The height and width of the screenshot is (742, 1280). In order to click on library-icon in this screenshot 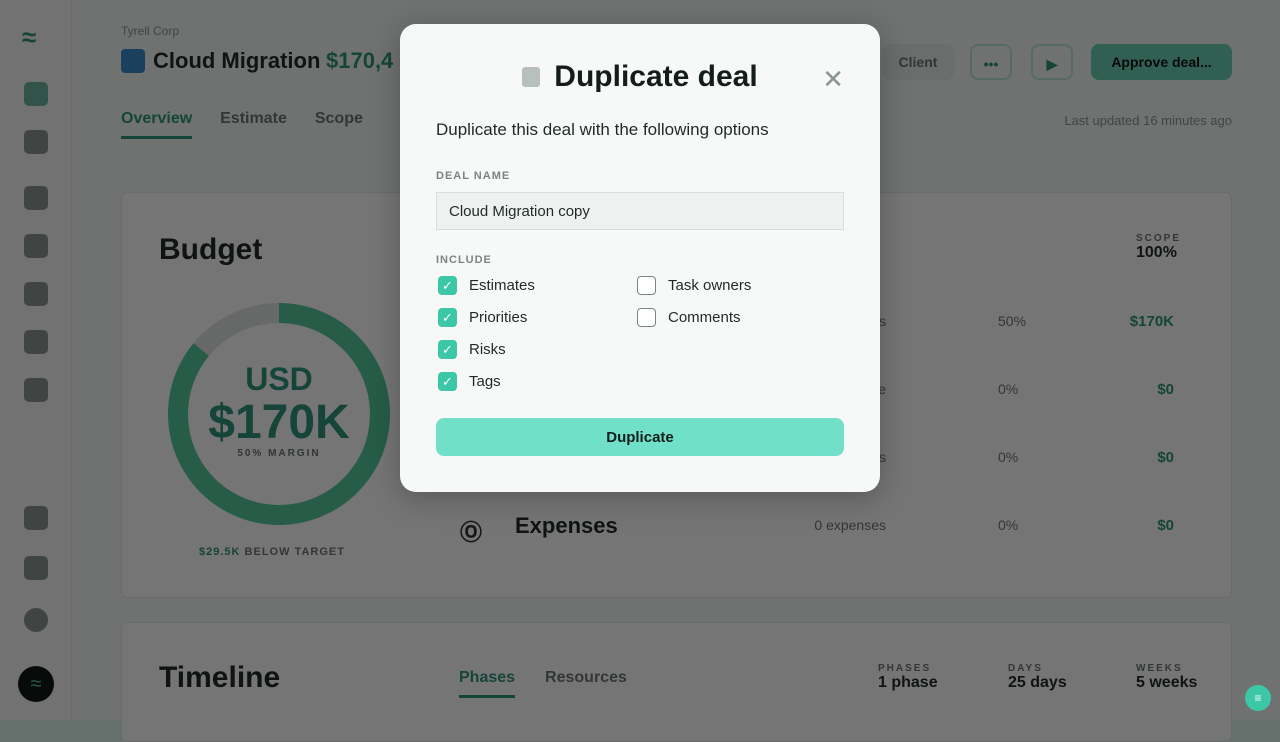, I will do `click(36, 342)`.